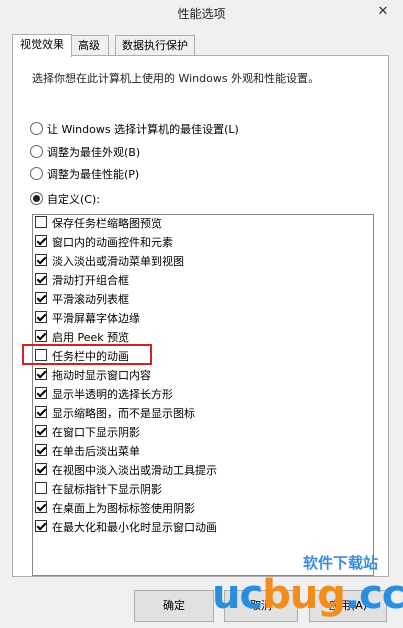 The width and height of the screenshot is (403, 628). I want to click on radio-best-performance: 调整为最佳性能(P), so click(84, 175).